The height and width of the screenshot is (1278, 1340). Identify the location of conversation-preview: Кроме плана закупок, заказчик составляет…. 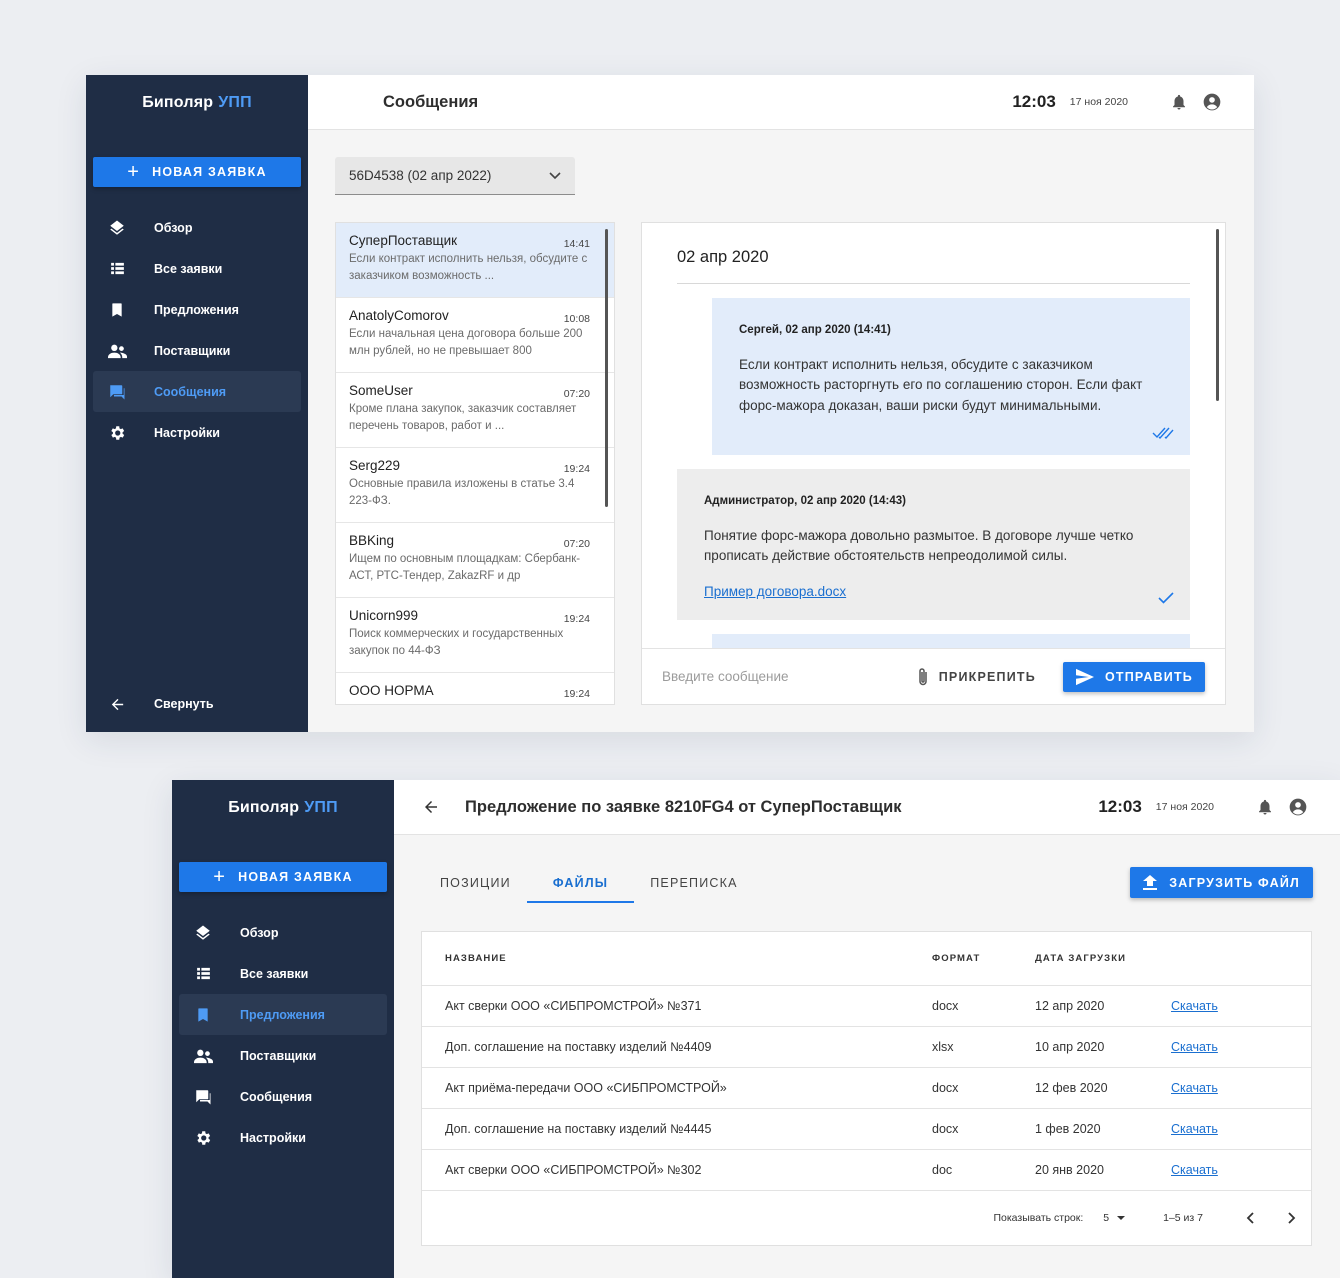
(463, 417).